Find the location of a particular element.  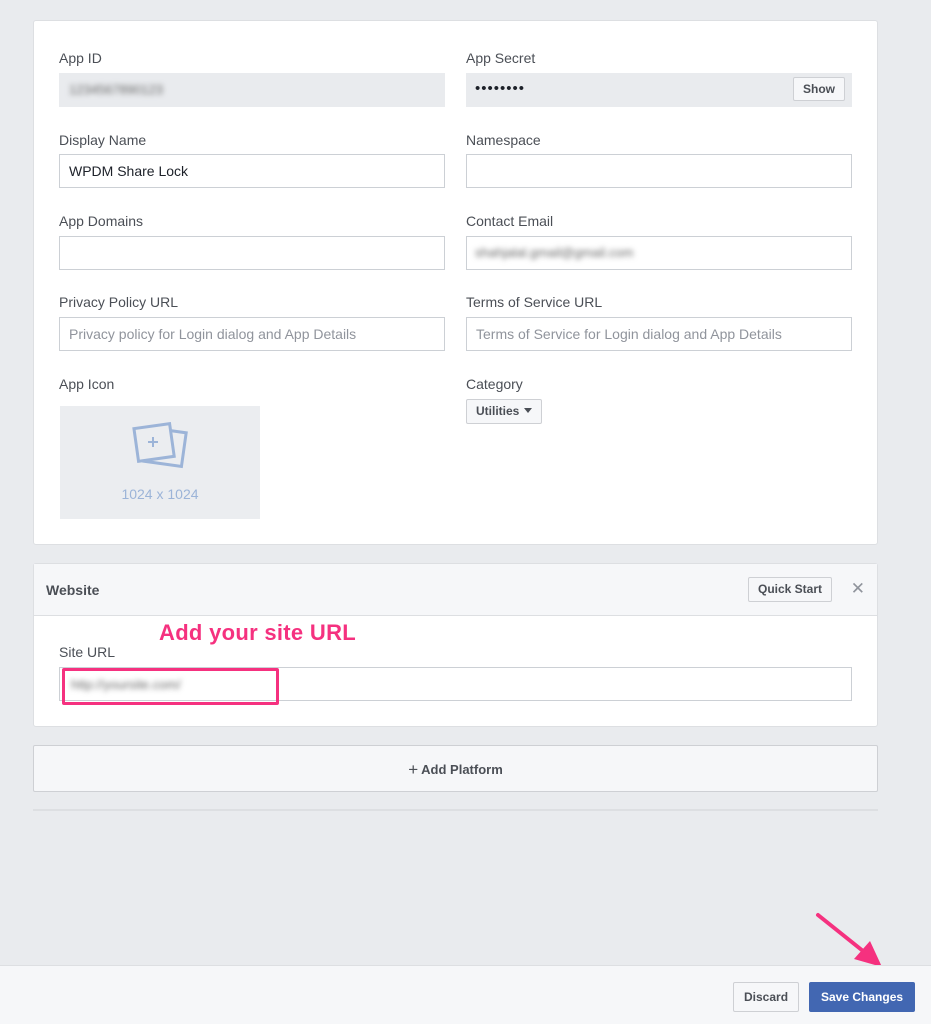

contact-email-input is located at coordinates (659, 253).